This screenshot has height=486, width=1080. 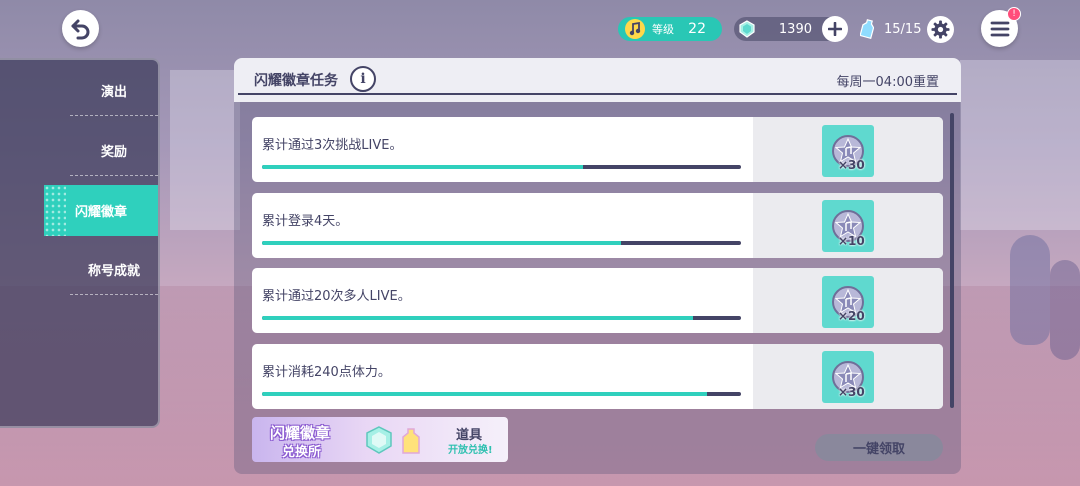 What do you see at coordinates (887, 82) in the screenshot?
I see `reset-time: 每周一04:00重置` at bounding box center [887, 82].